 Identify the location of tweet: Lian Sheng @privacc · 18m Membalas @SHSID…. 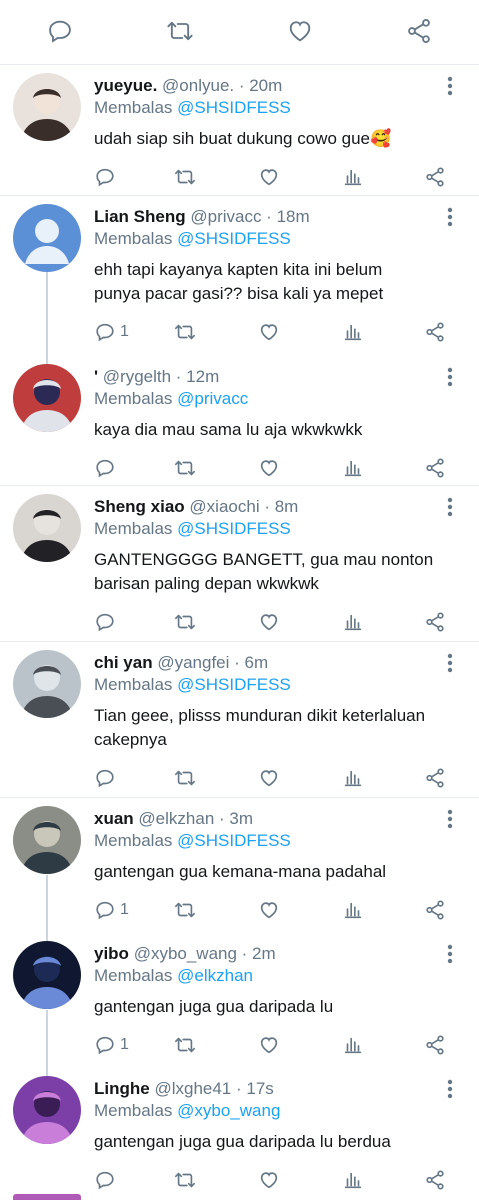
(239, 276).